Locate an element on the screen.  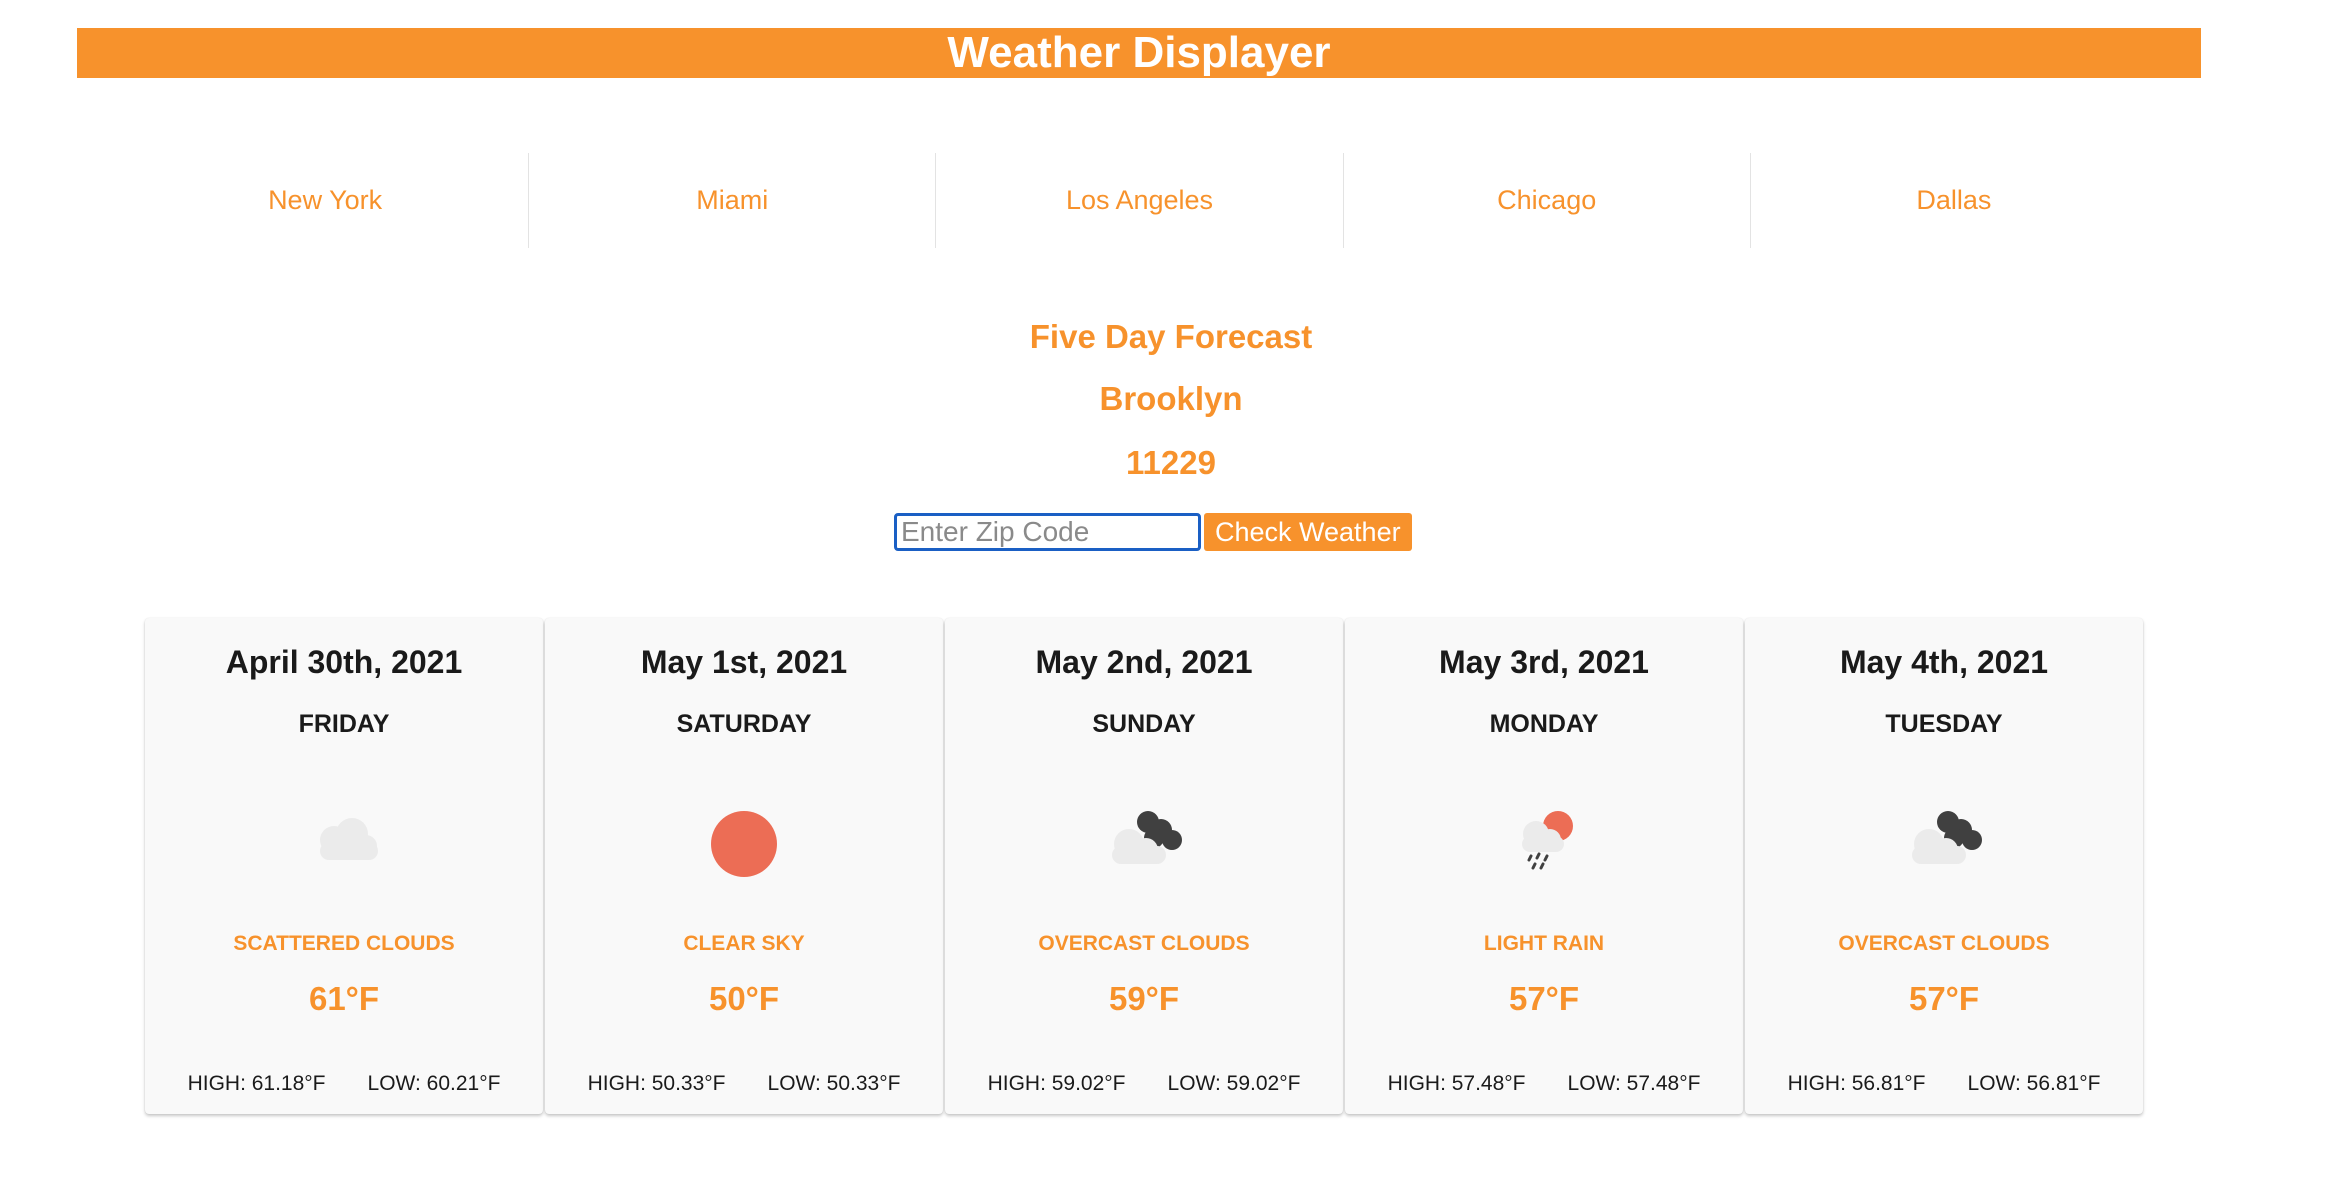
forecast-date: May 4th, 2021 is located at coordinates (1944, 662).